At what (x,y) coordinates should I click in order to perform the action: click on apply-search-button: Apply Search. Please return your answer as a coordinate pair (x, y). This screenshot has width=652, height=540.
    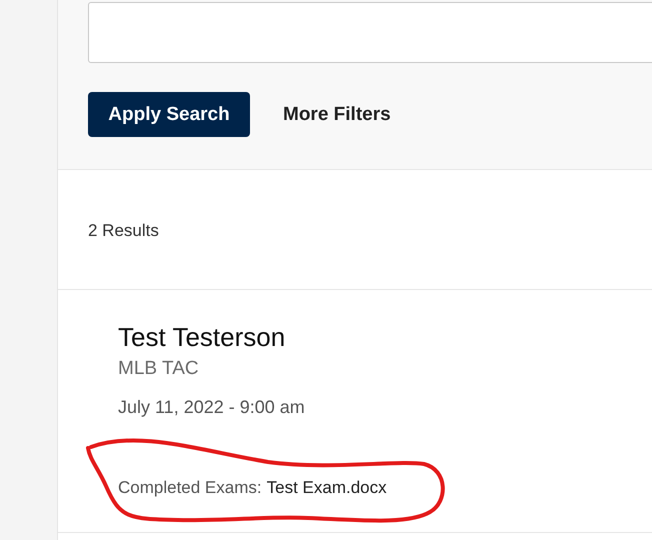
    Looking at the image, I should click on (169, 114).